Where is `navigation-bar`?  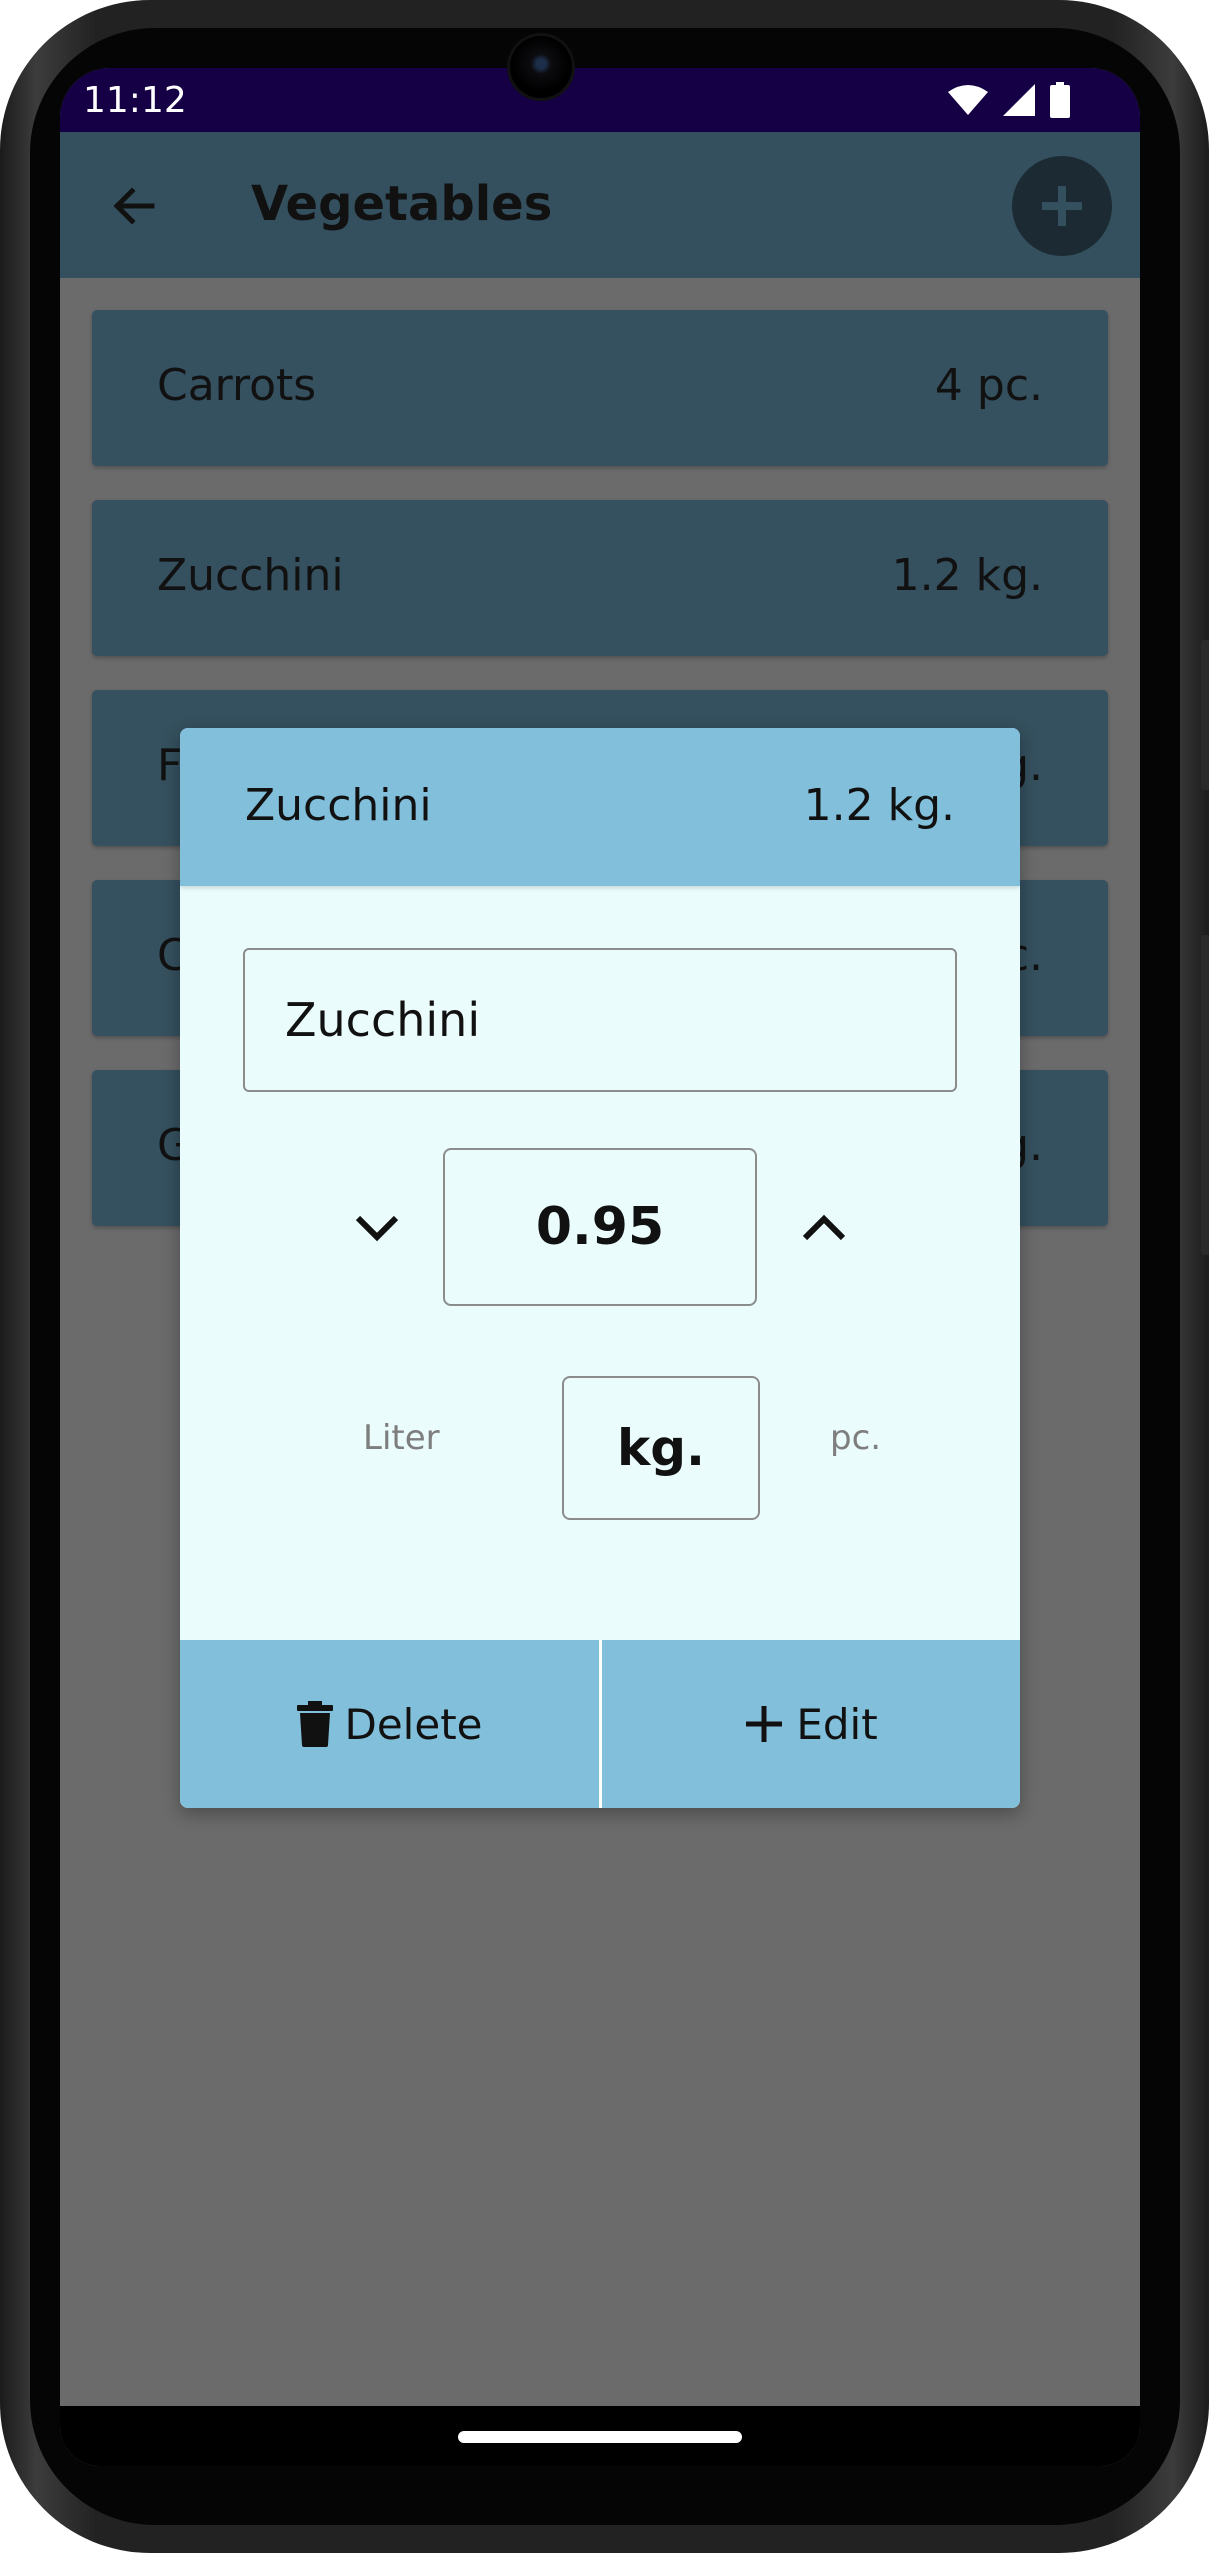
navigation-bar is located at coordinates (600, 2436).